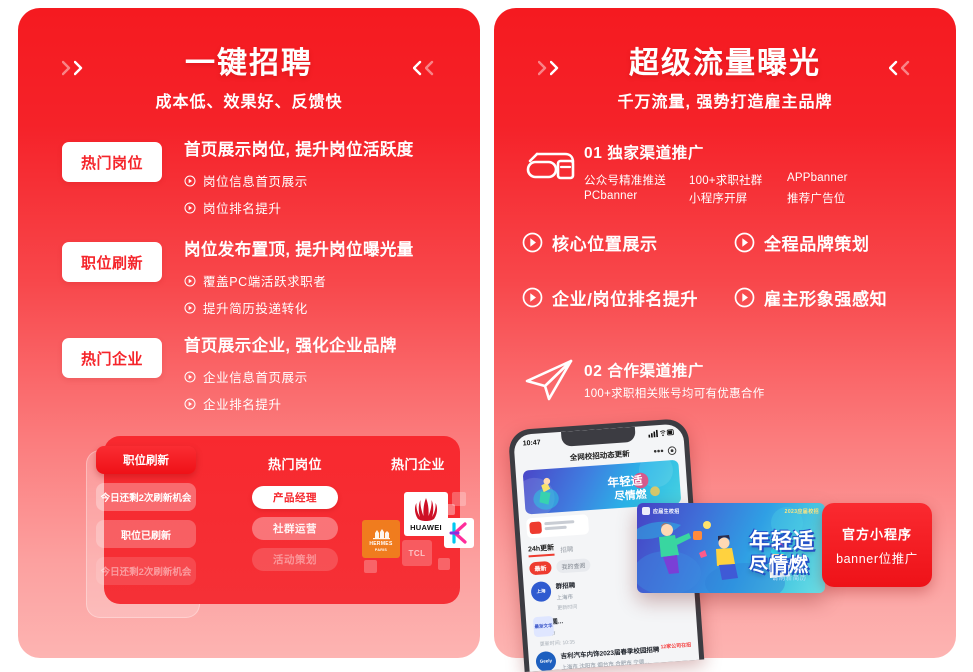  What do you see at coordinates (630, 495) in the screenshot?
I see `svg-text: 尽情燃` at bounding box center [630, 495].